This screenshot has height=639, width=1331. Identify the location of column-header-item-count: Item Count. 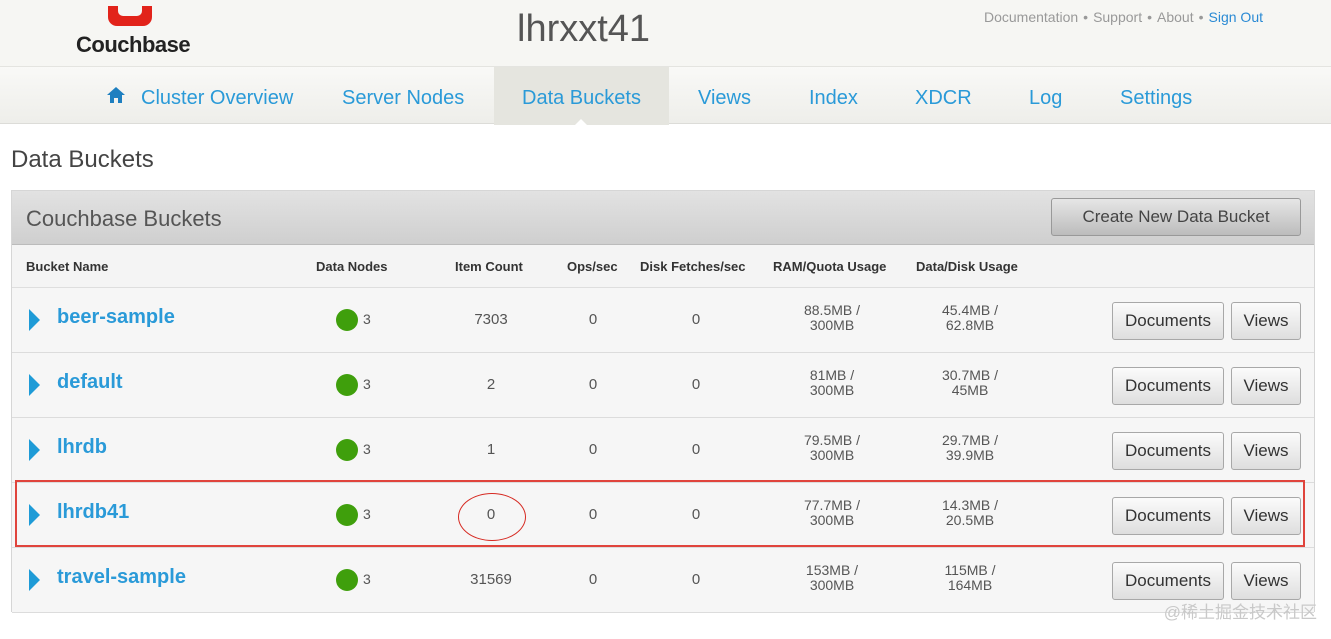
(489, 266).